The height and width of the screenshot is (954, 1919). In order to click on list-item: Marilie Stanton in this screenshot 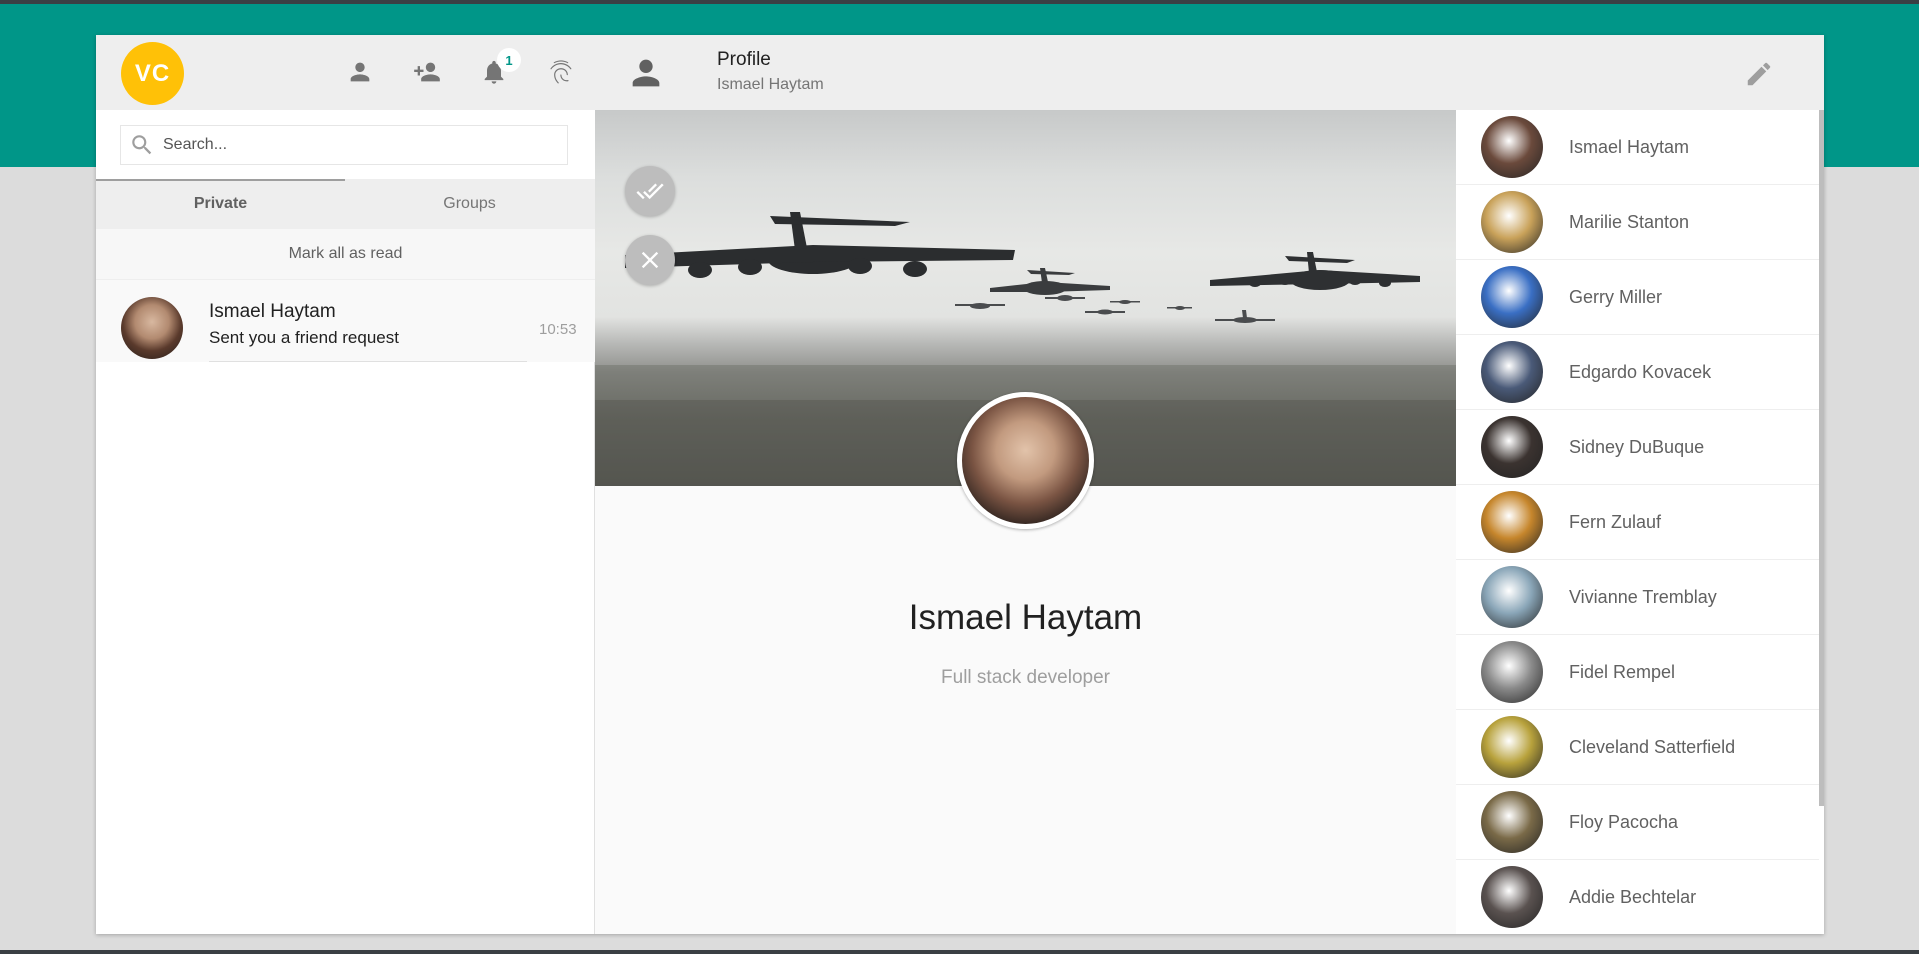, I will do `click(1637, 222)`.